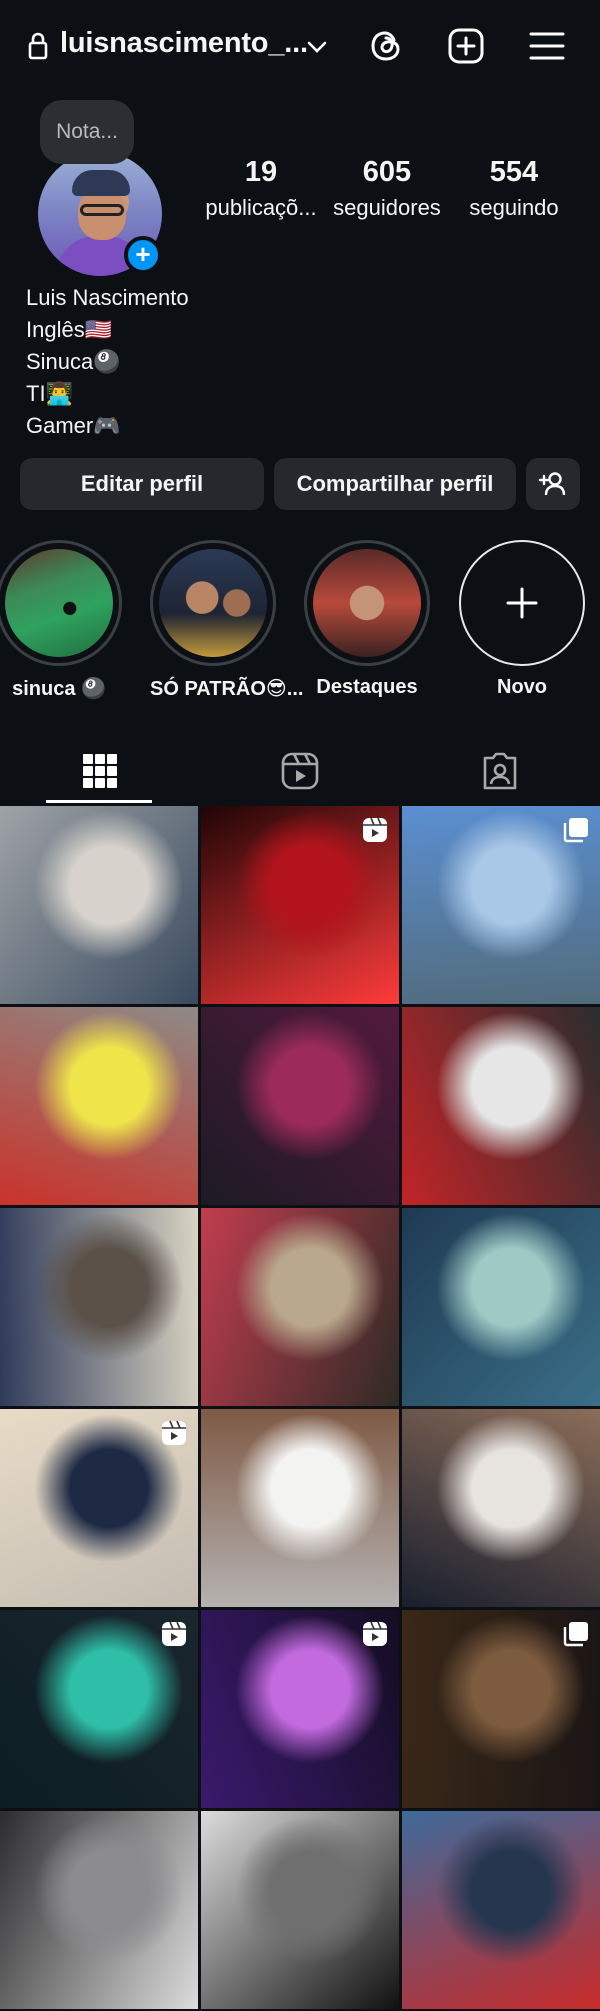 Image resolution: width=600 pixels, height=2011 pixels. What do you see at coordinates (386, 46) in the screenshot?
I see `threads-icon` at bounding box center [386, 46].